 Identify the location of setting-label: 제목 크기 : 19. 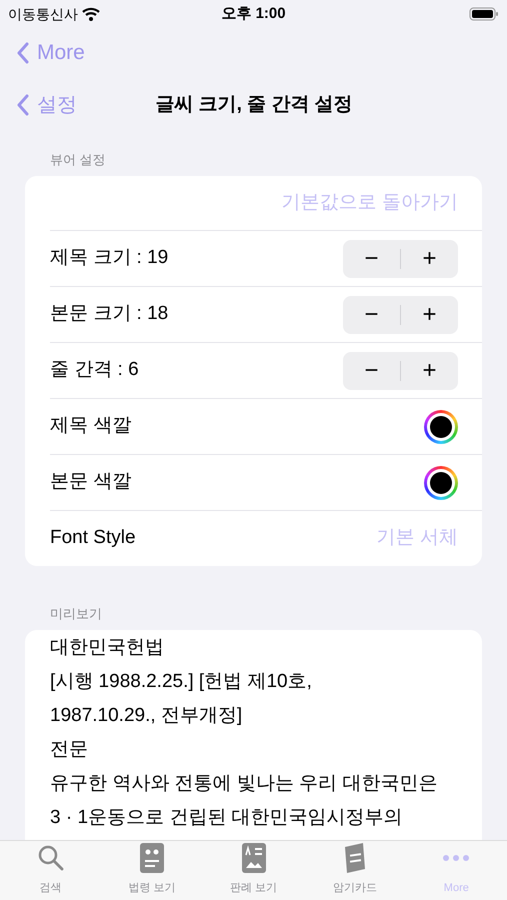
(109, 258).